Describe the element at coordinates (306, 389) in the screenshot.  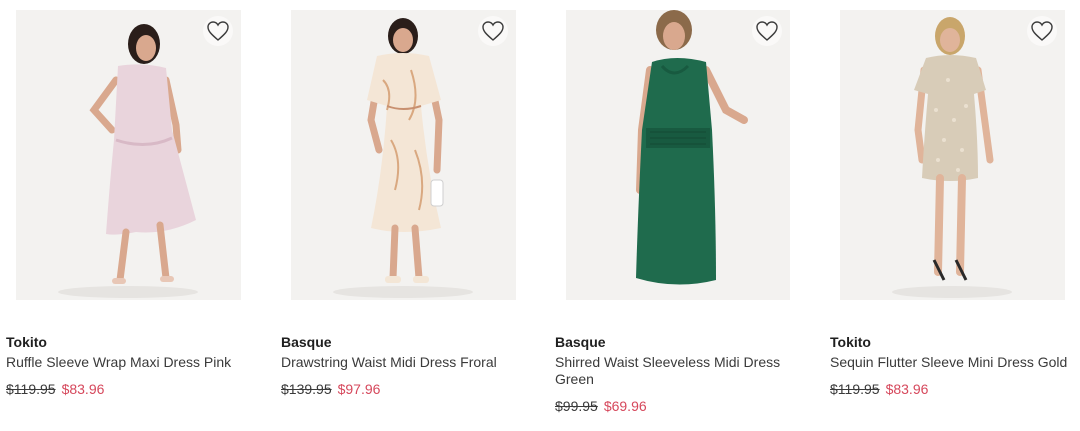
I see `original-price: $139.95` at that location.